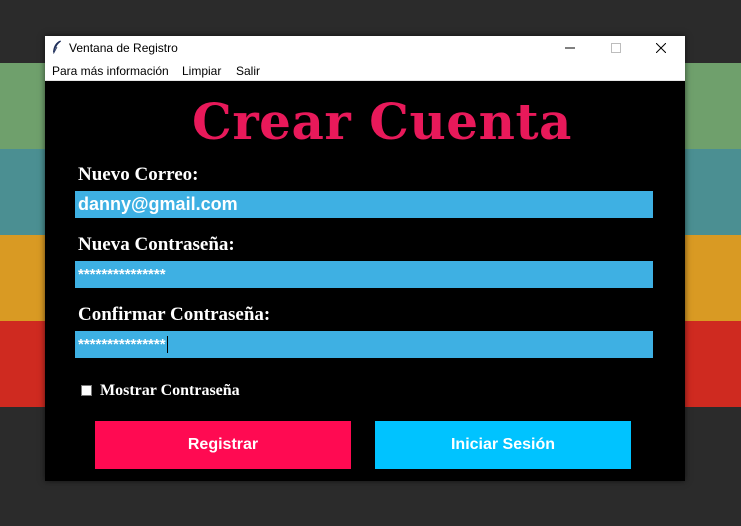  Describe the element at coordinates (365, 70) in the screenshot. I see `menu-bar: Para más información Limpiar Salir` at that location.